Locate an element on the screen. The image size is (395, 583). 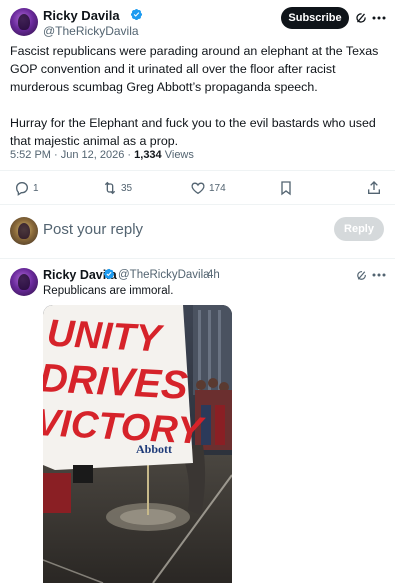
bookmark-icon is located at coordinates (286, 188).